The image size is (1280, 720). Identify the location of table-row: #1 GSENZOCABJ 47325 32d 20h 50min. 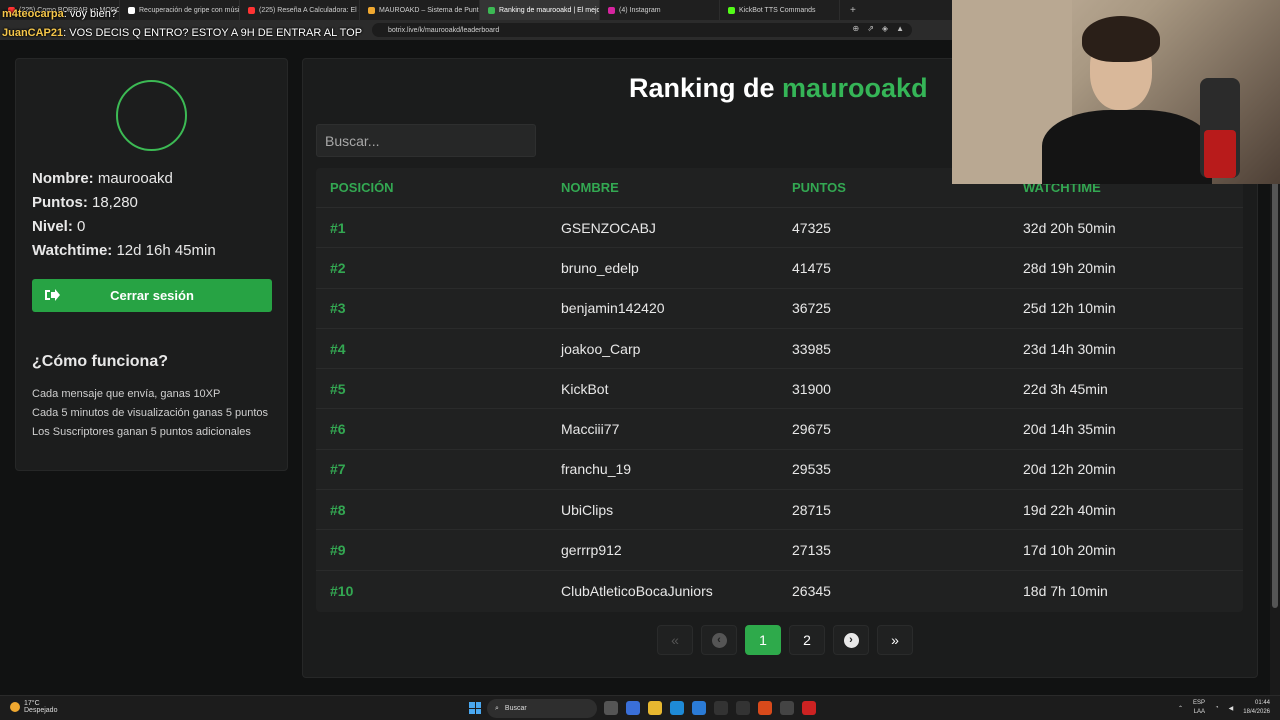
(779, 228).